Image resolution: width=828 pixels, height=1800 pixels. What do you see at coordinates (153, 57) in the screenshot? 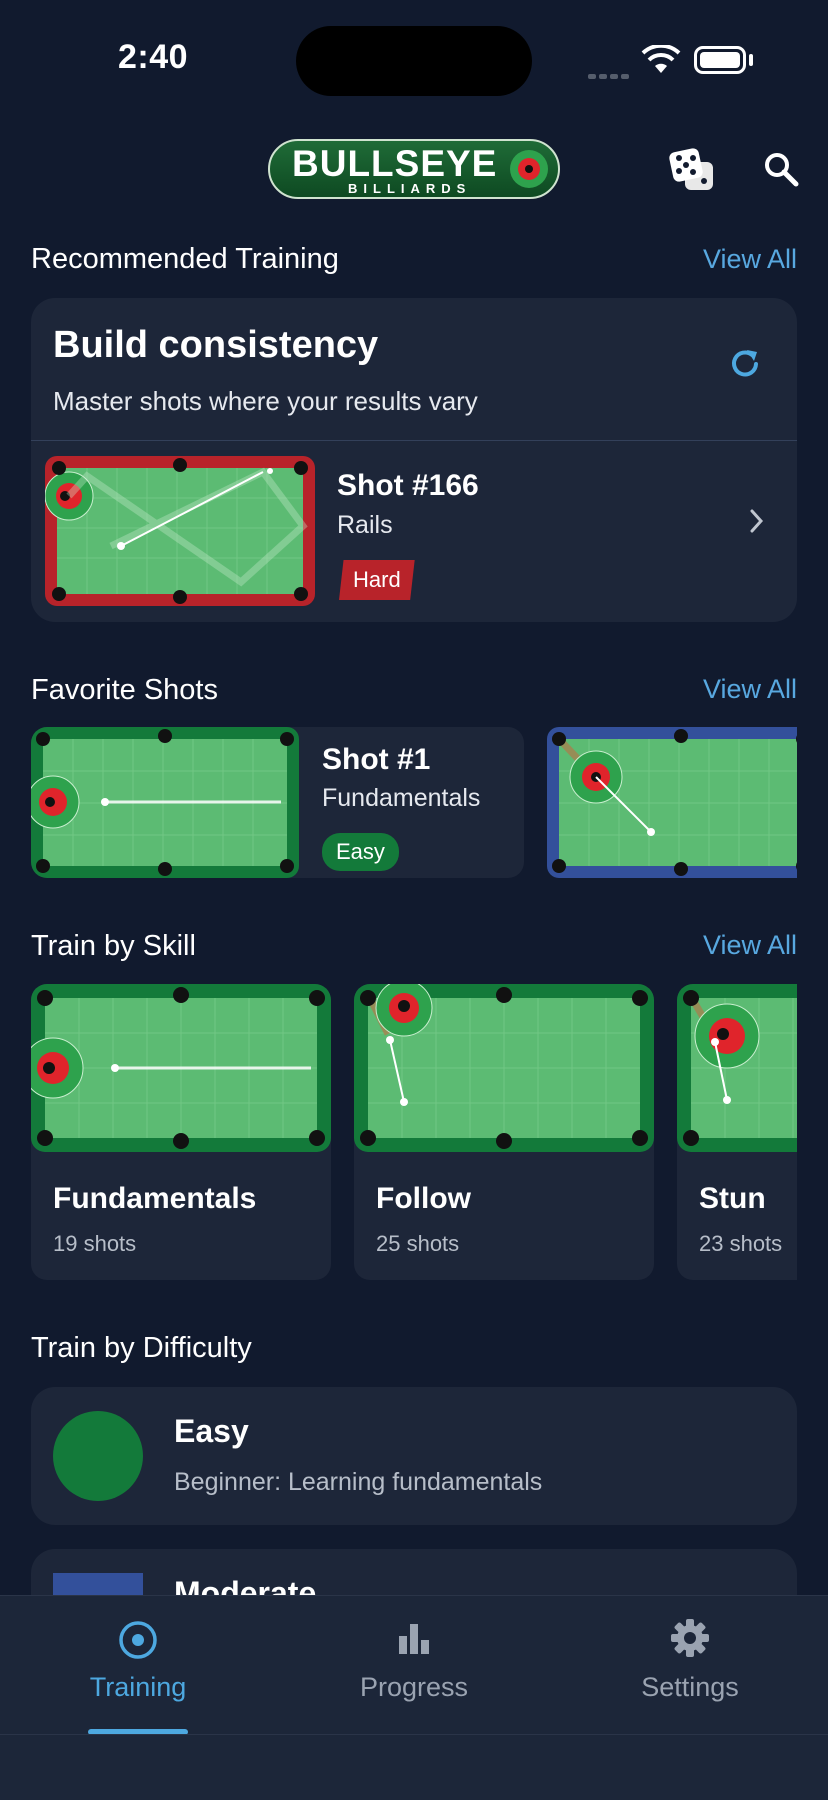
I see `status-time: 2:40` at bounding box center [153, 57].